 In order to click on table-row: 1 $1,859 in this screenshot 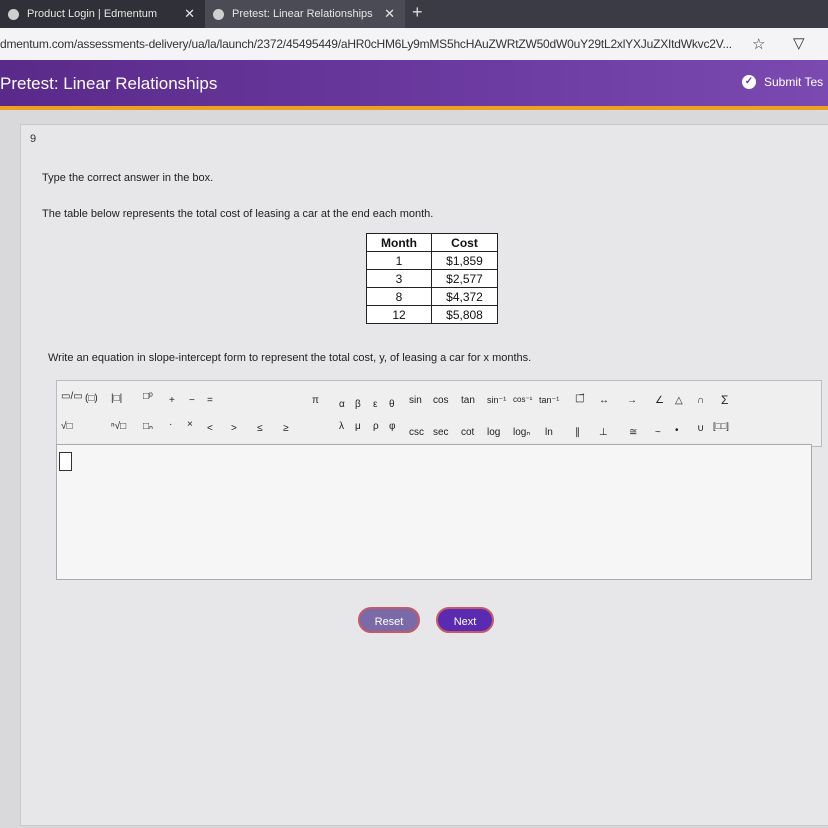, I will do `click(432, 260)`.